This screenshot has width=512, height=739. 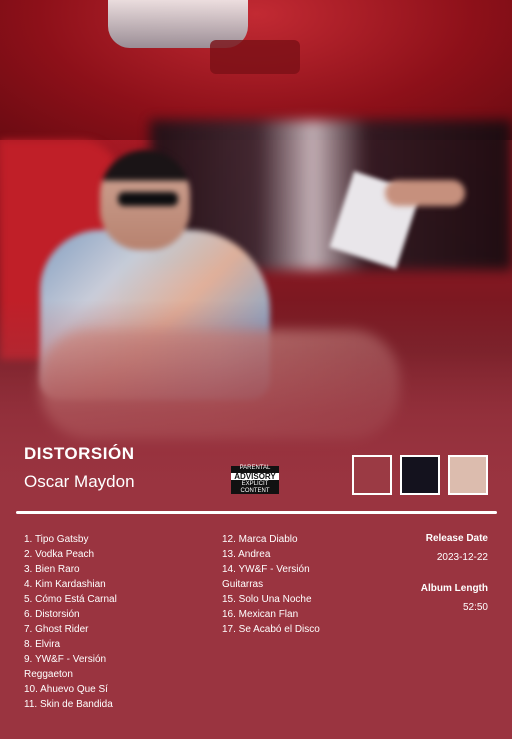 I want to click on track-item: 1. Tipo Gatsby, so click(x=56, y=539).